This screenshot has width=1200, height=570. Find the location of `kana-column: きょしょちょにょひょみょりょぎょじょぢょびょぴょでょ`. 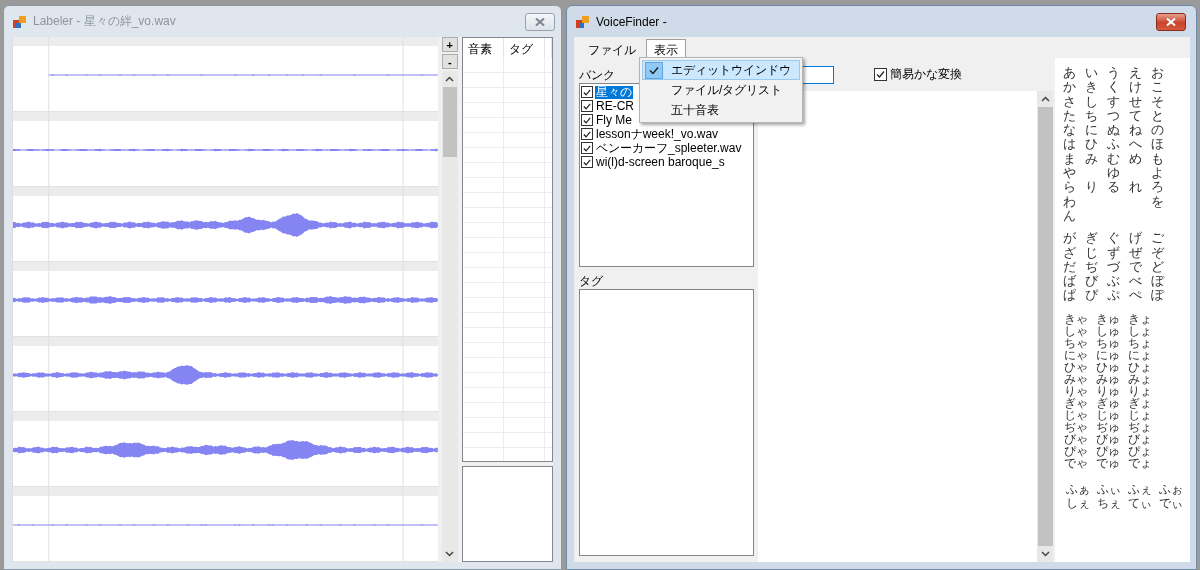

kana-column: きょしょちょにょひょみょりょぎょじょぢょびょぴょでょ is located at coordinates (1140, 390).